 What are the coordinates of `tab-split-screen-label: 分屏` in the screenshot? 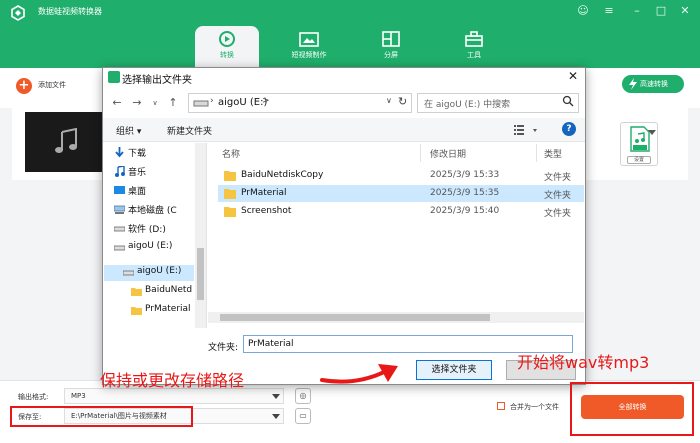 It's located at (391, 55).